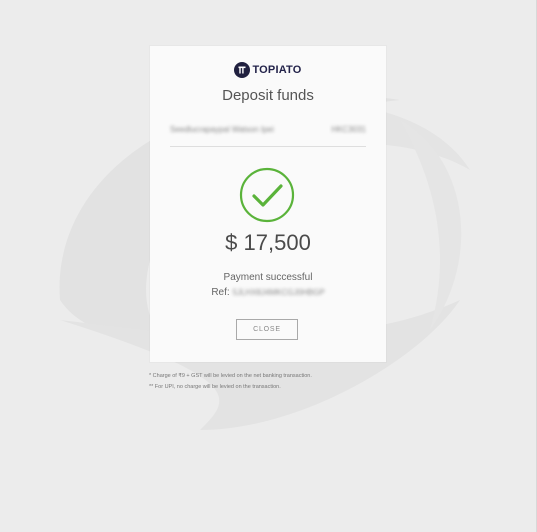 The height and width of the screenshot is (532, 537). I want to click on reference-value: 5JLHX8J4MKCGJ0HBGP, so click(278, 292).